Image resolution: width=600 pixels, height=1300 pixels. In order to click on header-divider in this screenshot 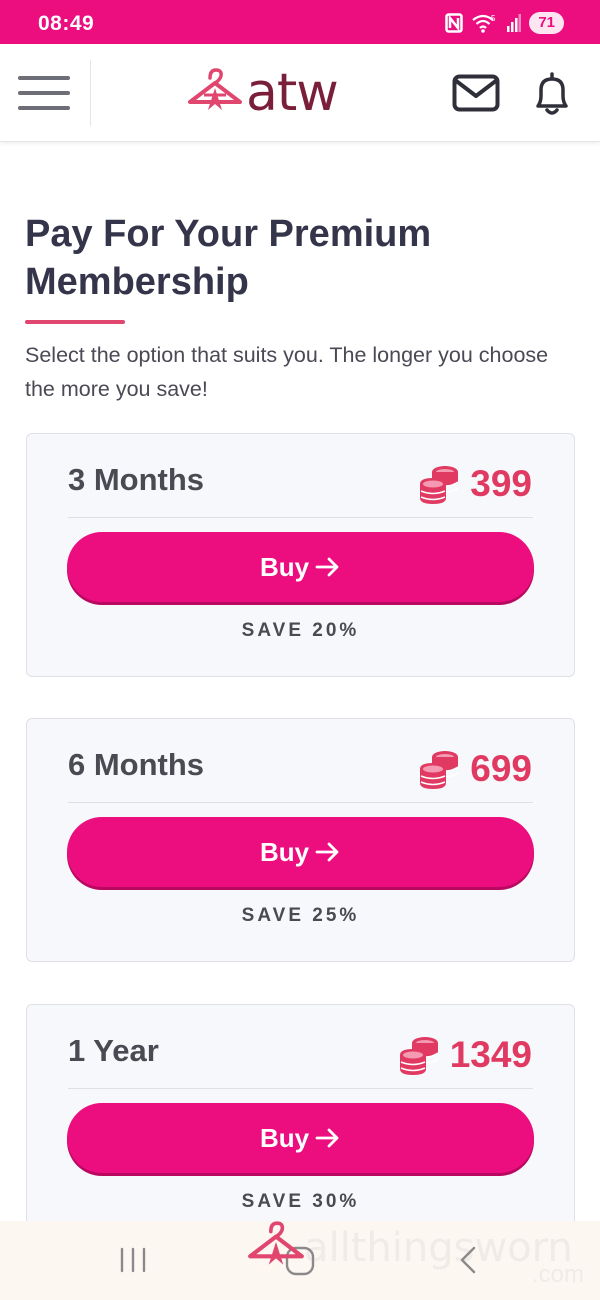, I will do `click(90, 93)`.